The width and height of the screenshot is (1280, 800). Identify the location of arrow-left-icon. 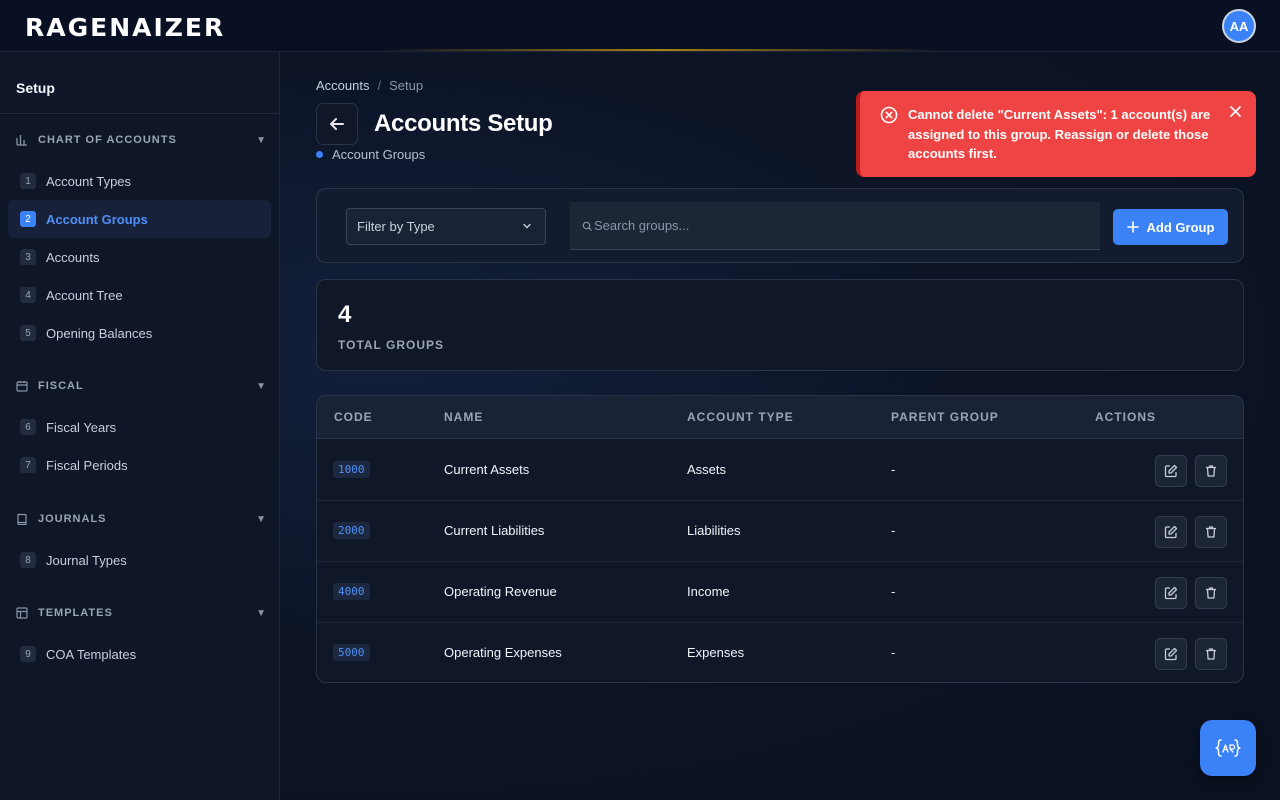
(337, 124).